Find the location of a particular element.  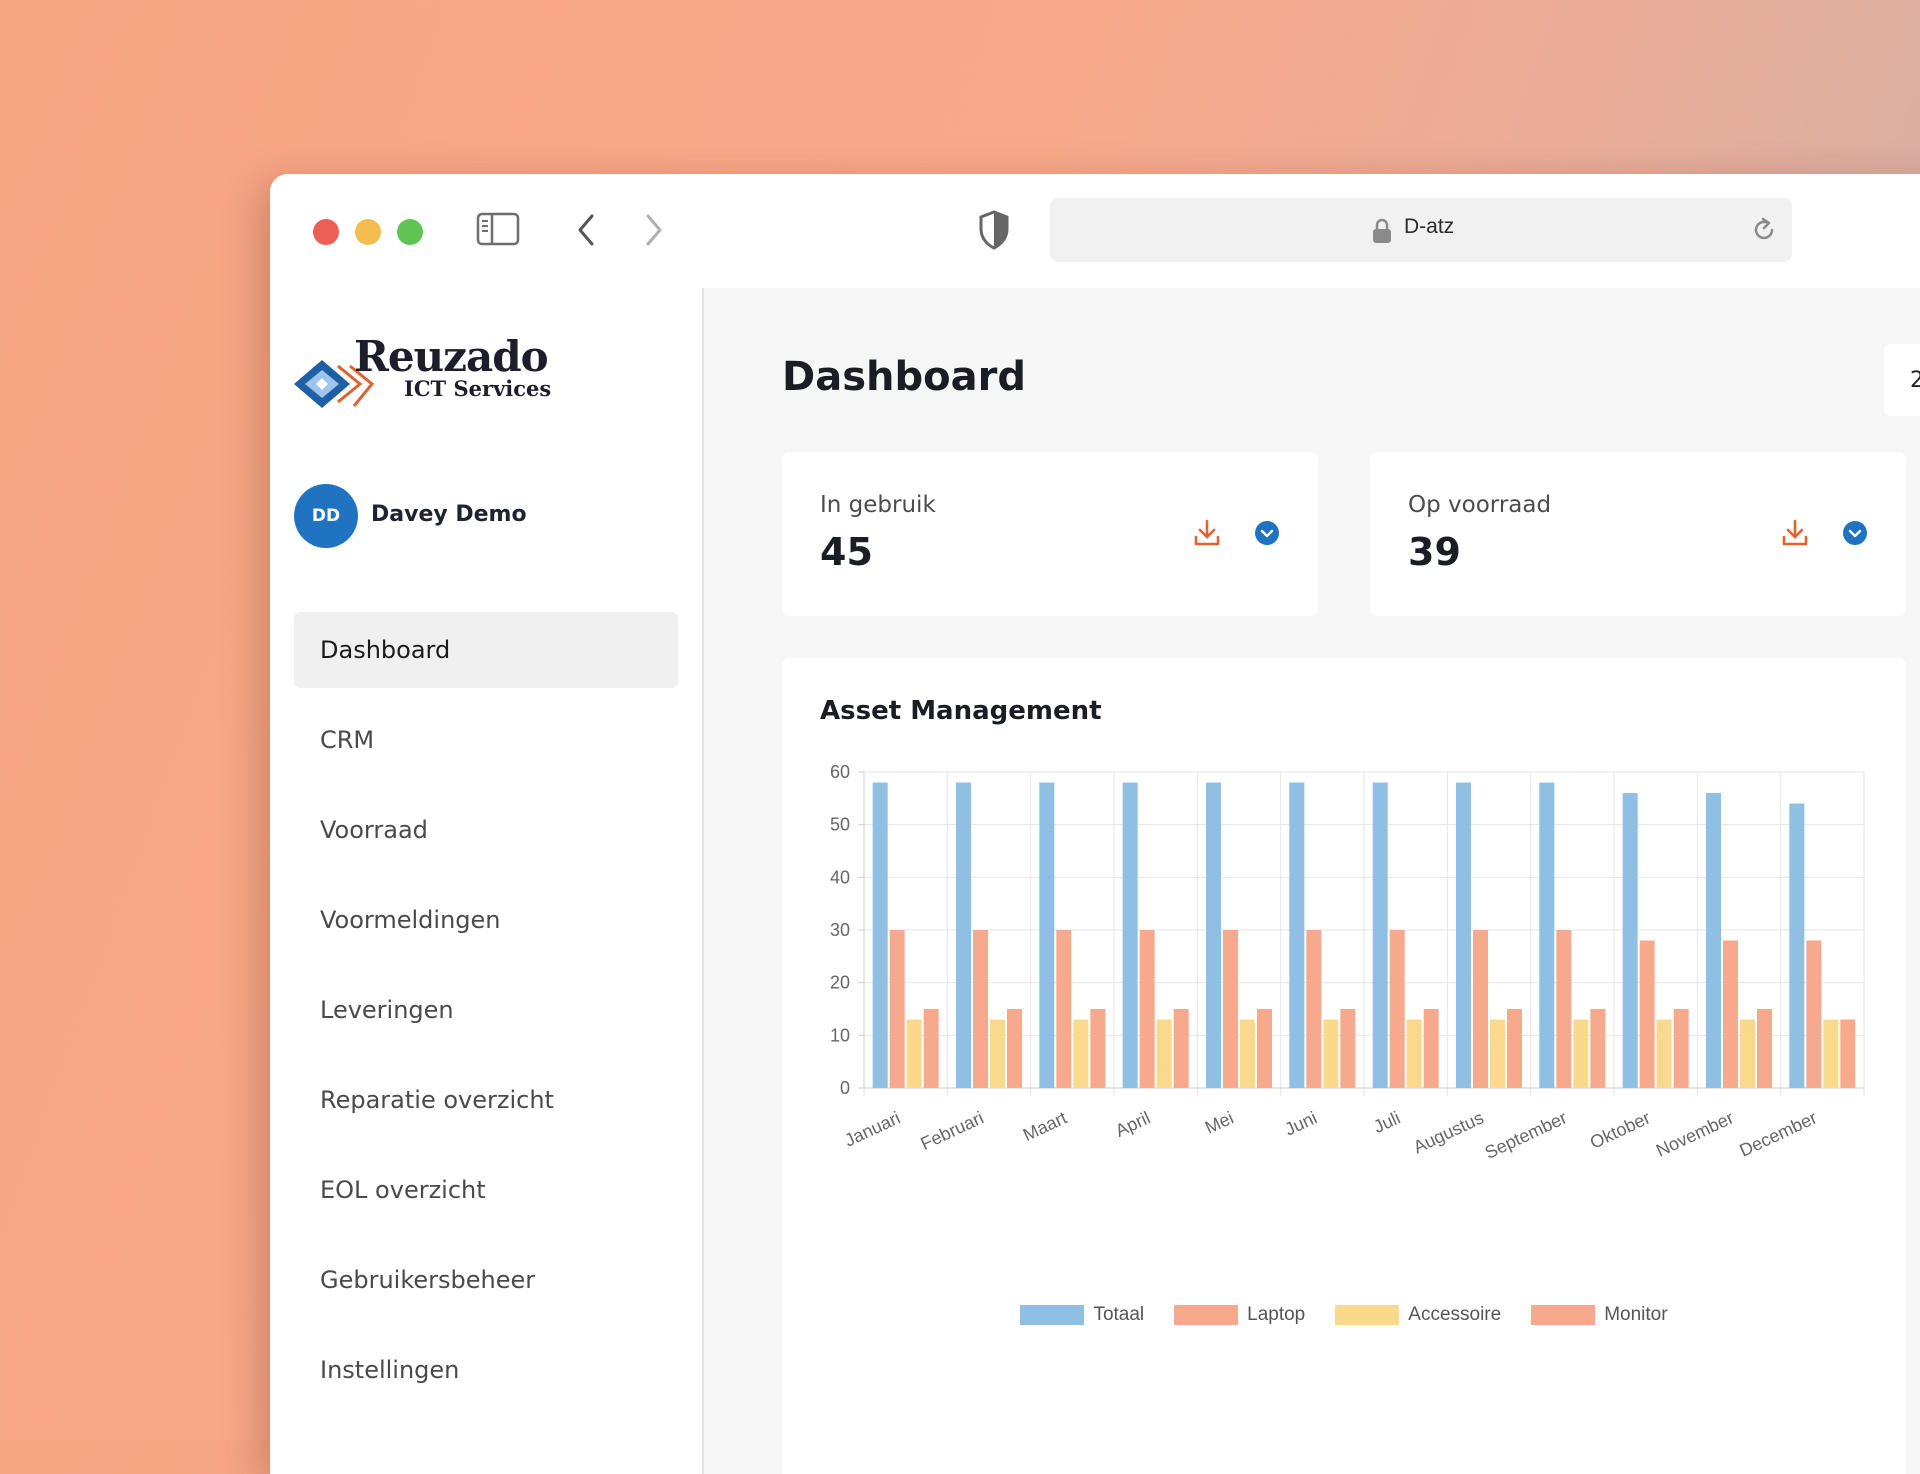

legend-label: Laptop is located at coordinates (1276, 1315).